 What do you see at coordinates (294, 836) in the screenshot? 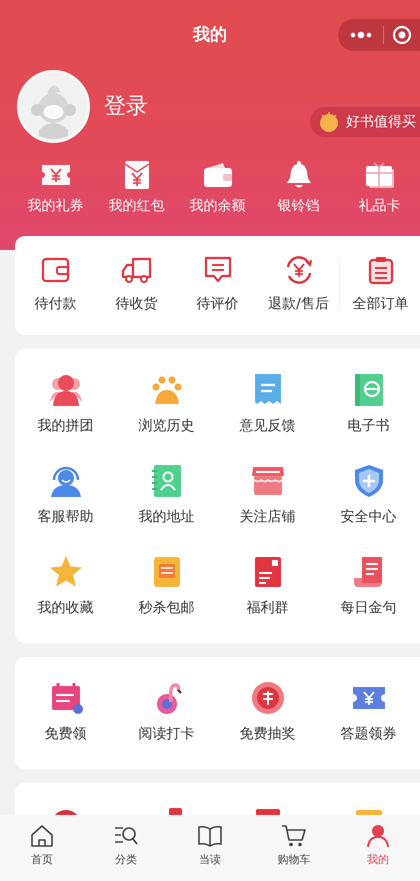
I see `cart-icon` at bounding box center [294, 836].